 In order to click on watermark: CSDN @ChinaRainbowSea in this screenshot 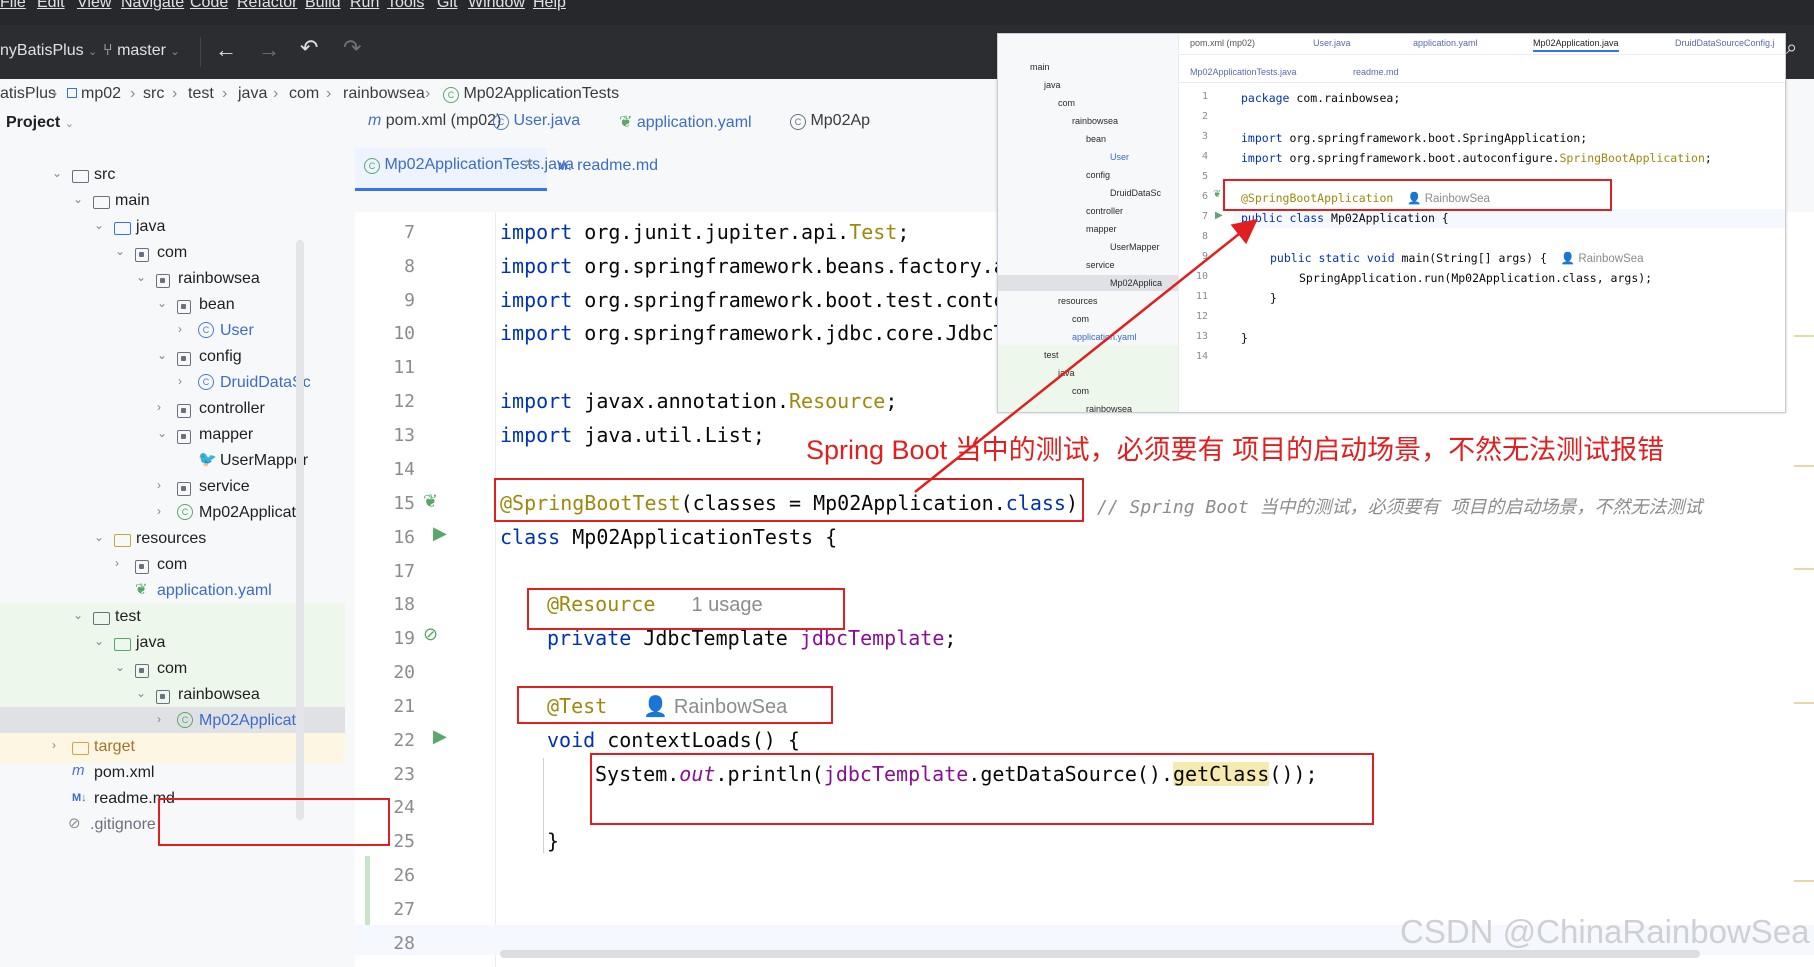, I will do `click(1605, 931)`.